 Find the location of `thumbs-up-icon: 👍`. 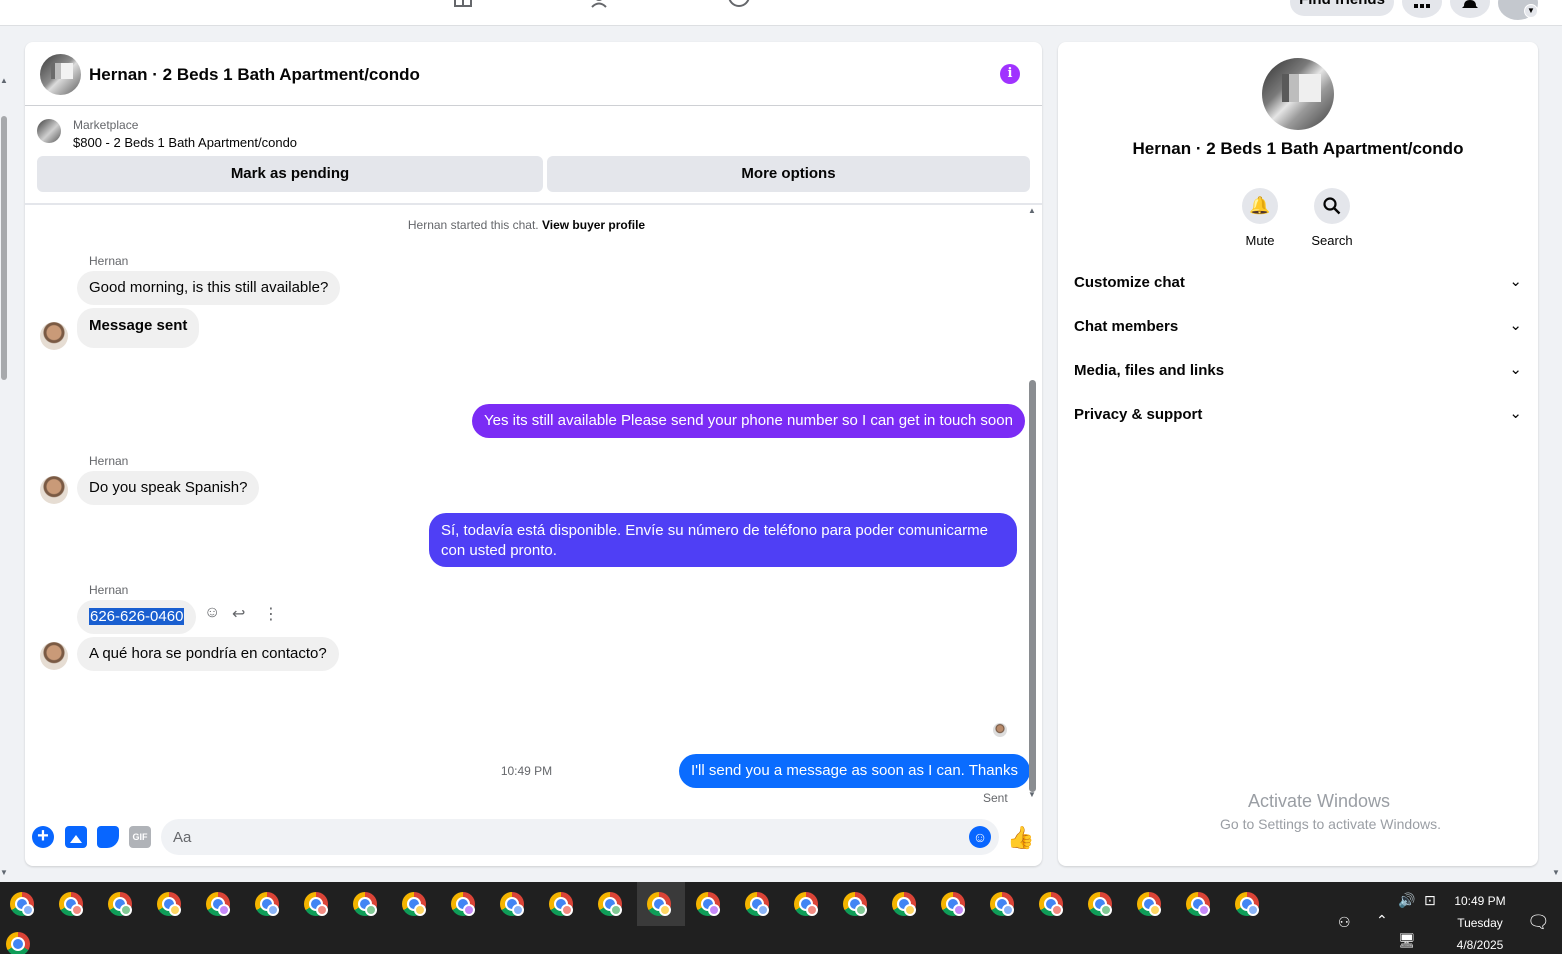

thumbs-up-icon: 👍 is located at coordinates (1020, 838).